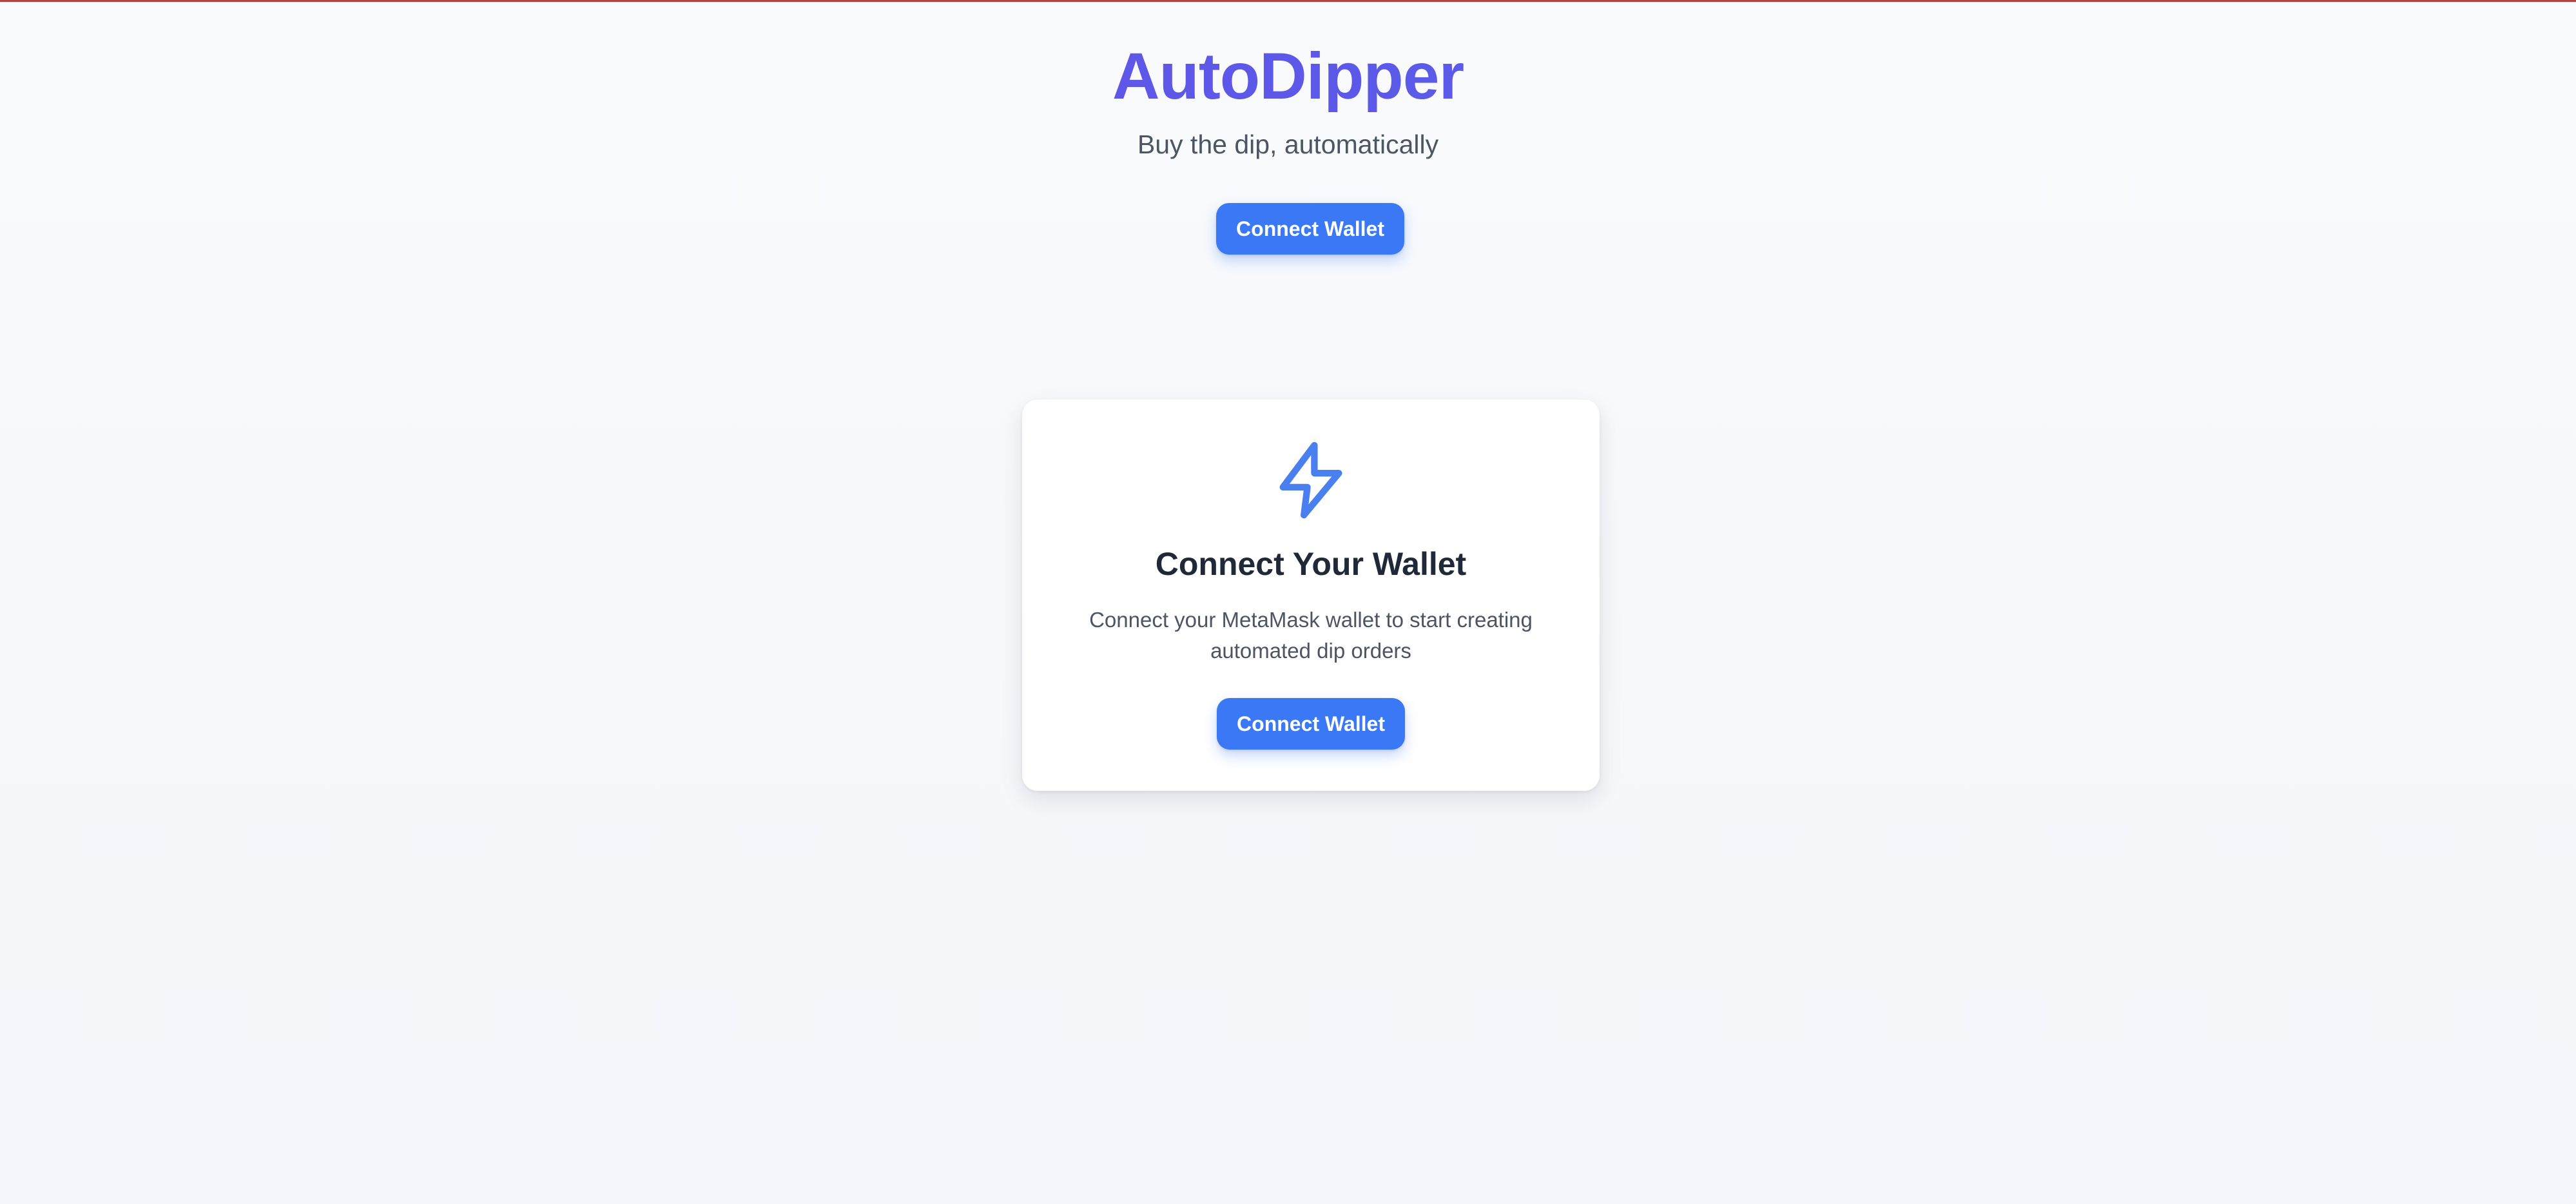 The width and height of the screenshot is (2576, 1204). Describe the element at coordinates (1311, 564) in the screenshot. I see `card-title: Connect Your Wallet` at that location.